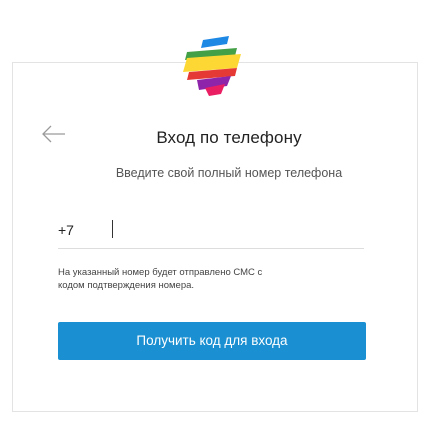 Image resolution: width=434 pixels, height=423 pixels. I want to click on page-subtitle: Введите свой полный номер телефона, so click(229, 173).